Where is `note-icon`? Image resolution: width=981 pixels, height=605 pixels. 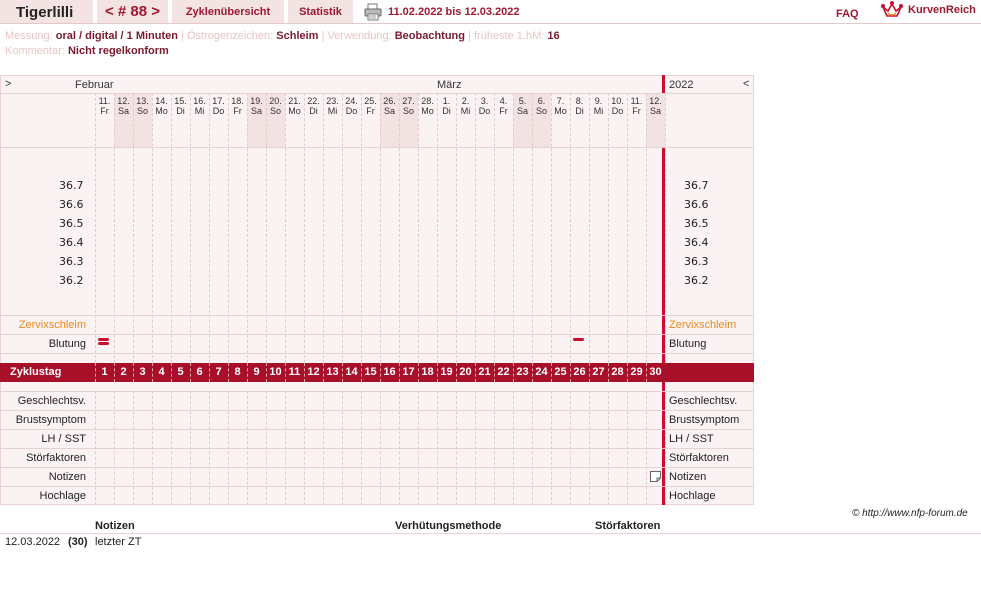
note-icon is located at coordinates (655, 476).